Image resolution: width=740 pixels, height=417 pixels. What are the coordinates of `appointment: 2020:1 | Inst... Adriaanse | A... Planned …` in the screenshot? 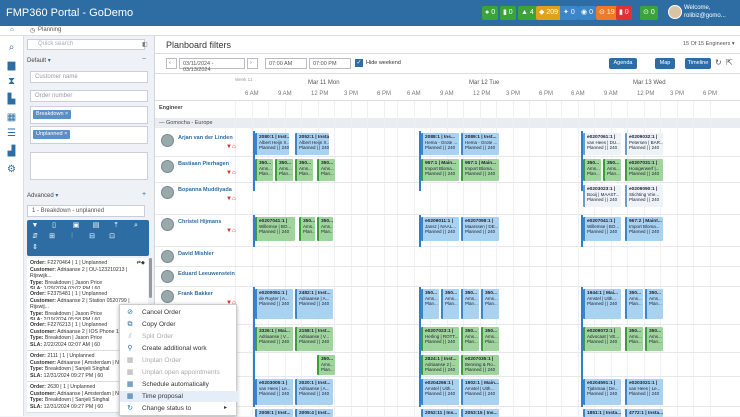 It's located at (314, 392).